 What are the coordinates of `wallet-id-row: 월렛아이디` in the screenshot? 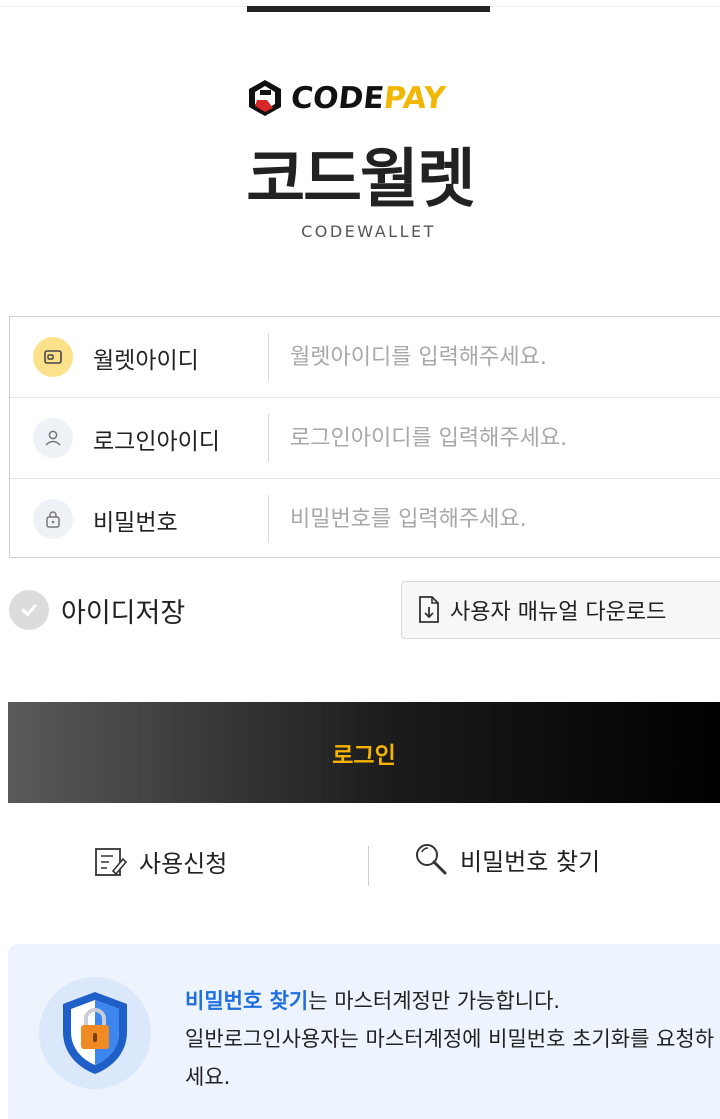 It's located at (365, 357).